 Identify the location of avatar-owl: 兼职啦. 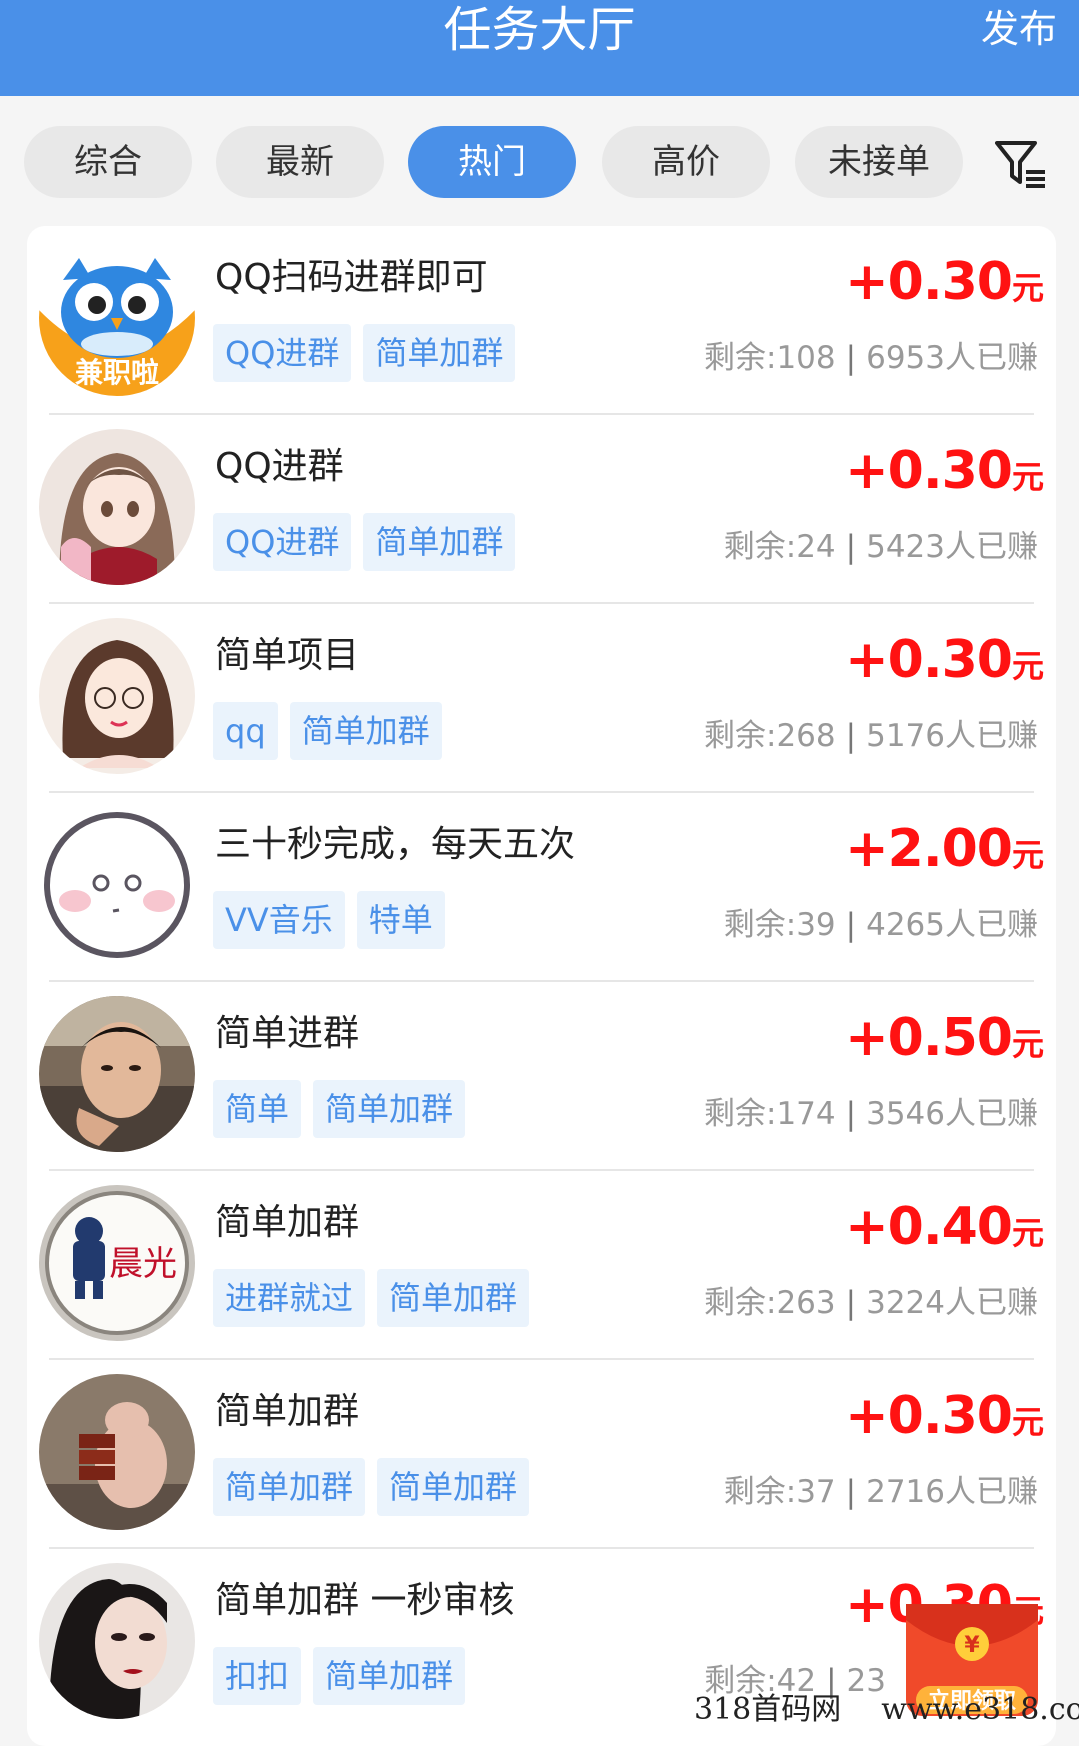
(117, 318).